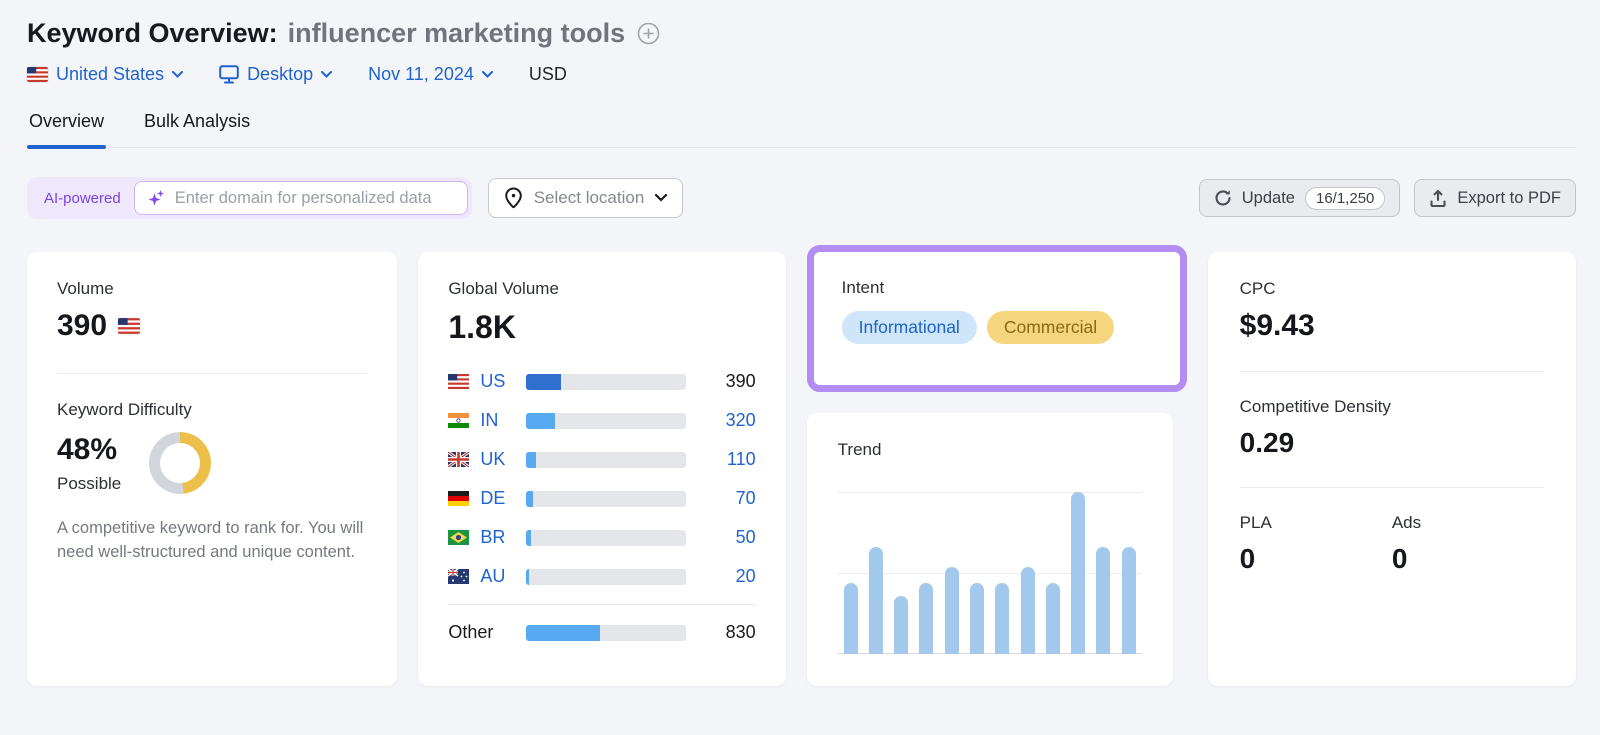 The width and height of the screenshot is (1600, 735). Describe the element at coordinates (503, 288) in the screenshot. I see `global-volume-label: Global Volume` at that location.